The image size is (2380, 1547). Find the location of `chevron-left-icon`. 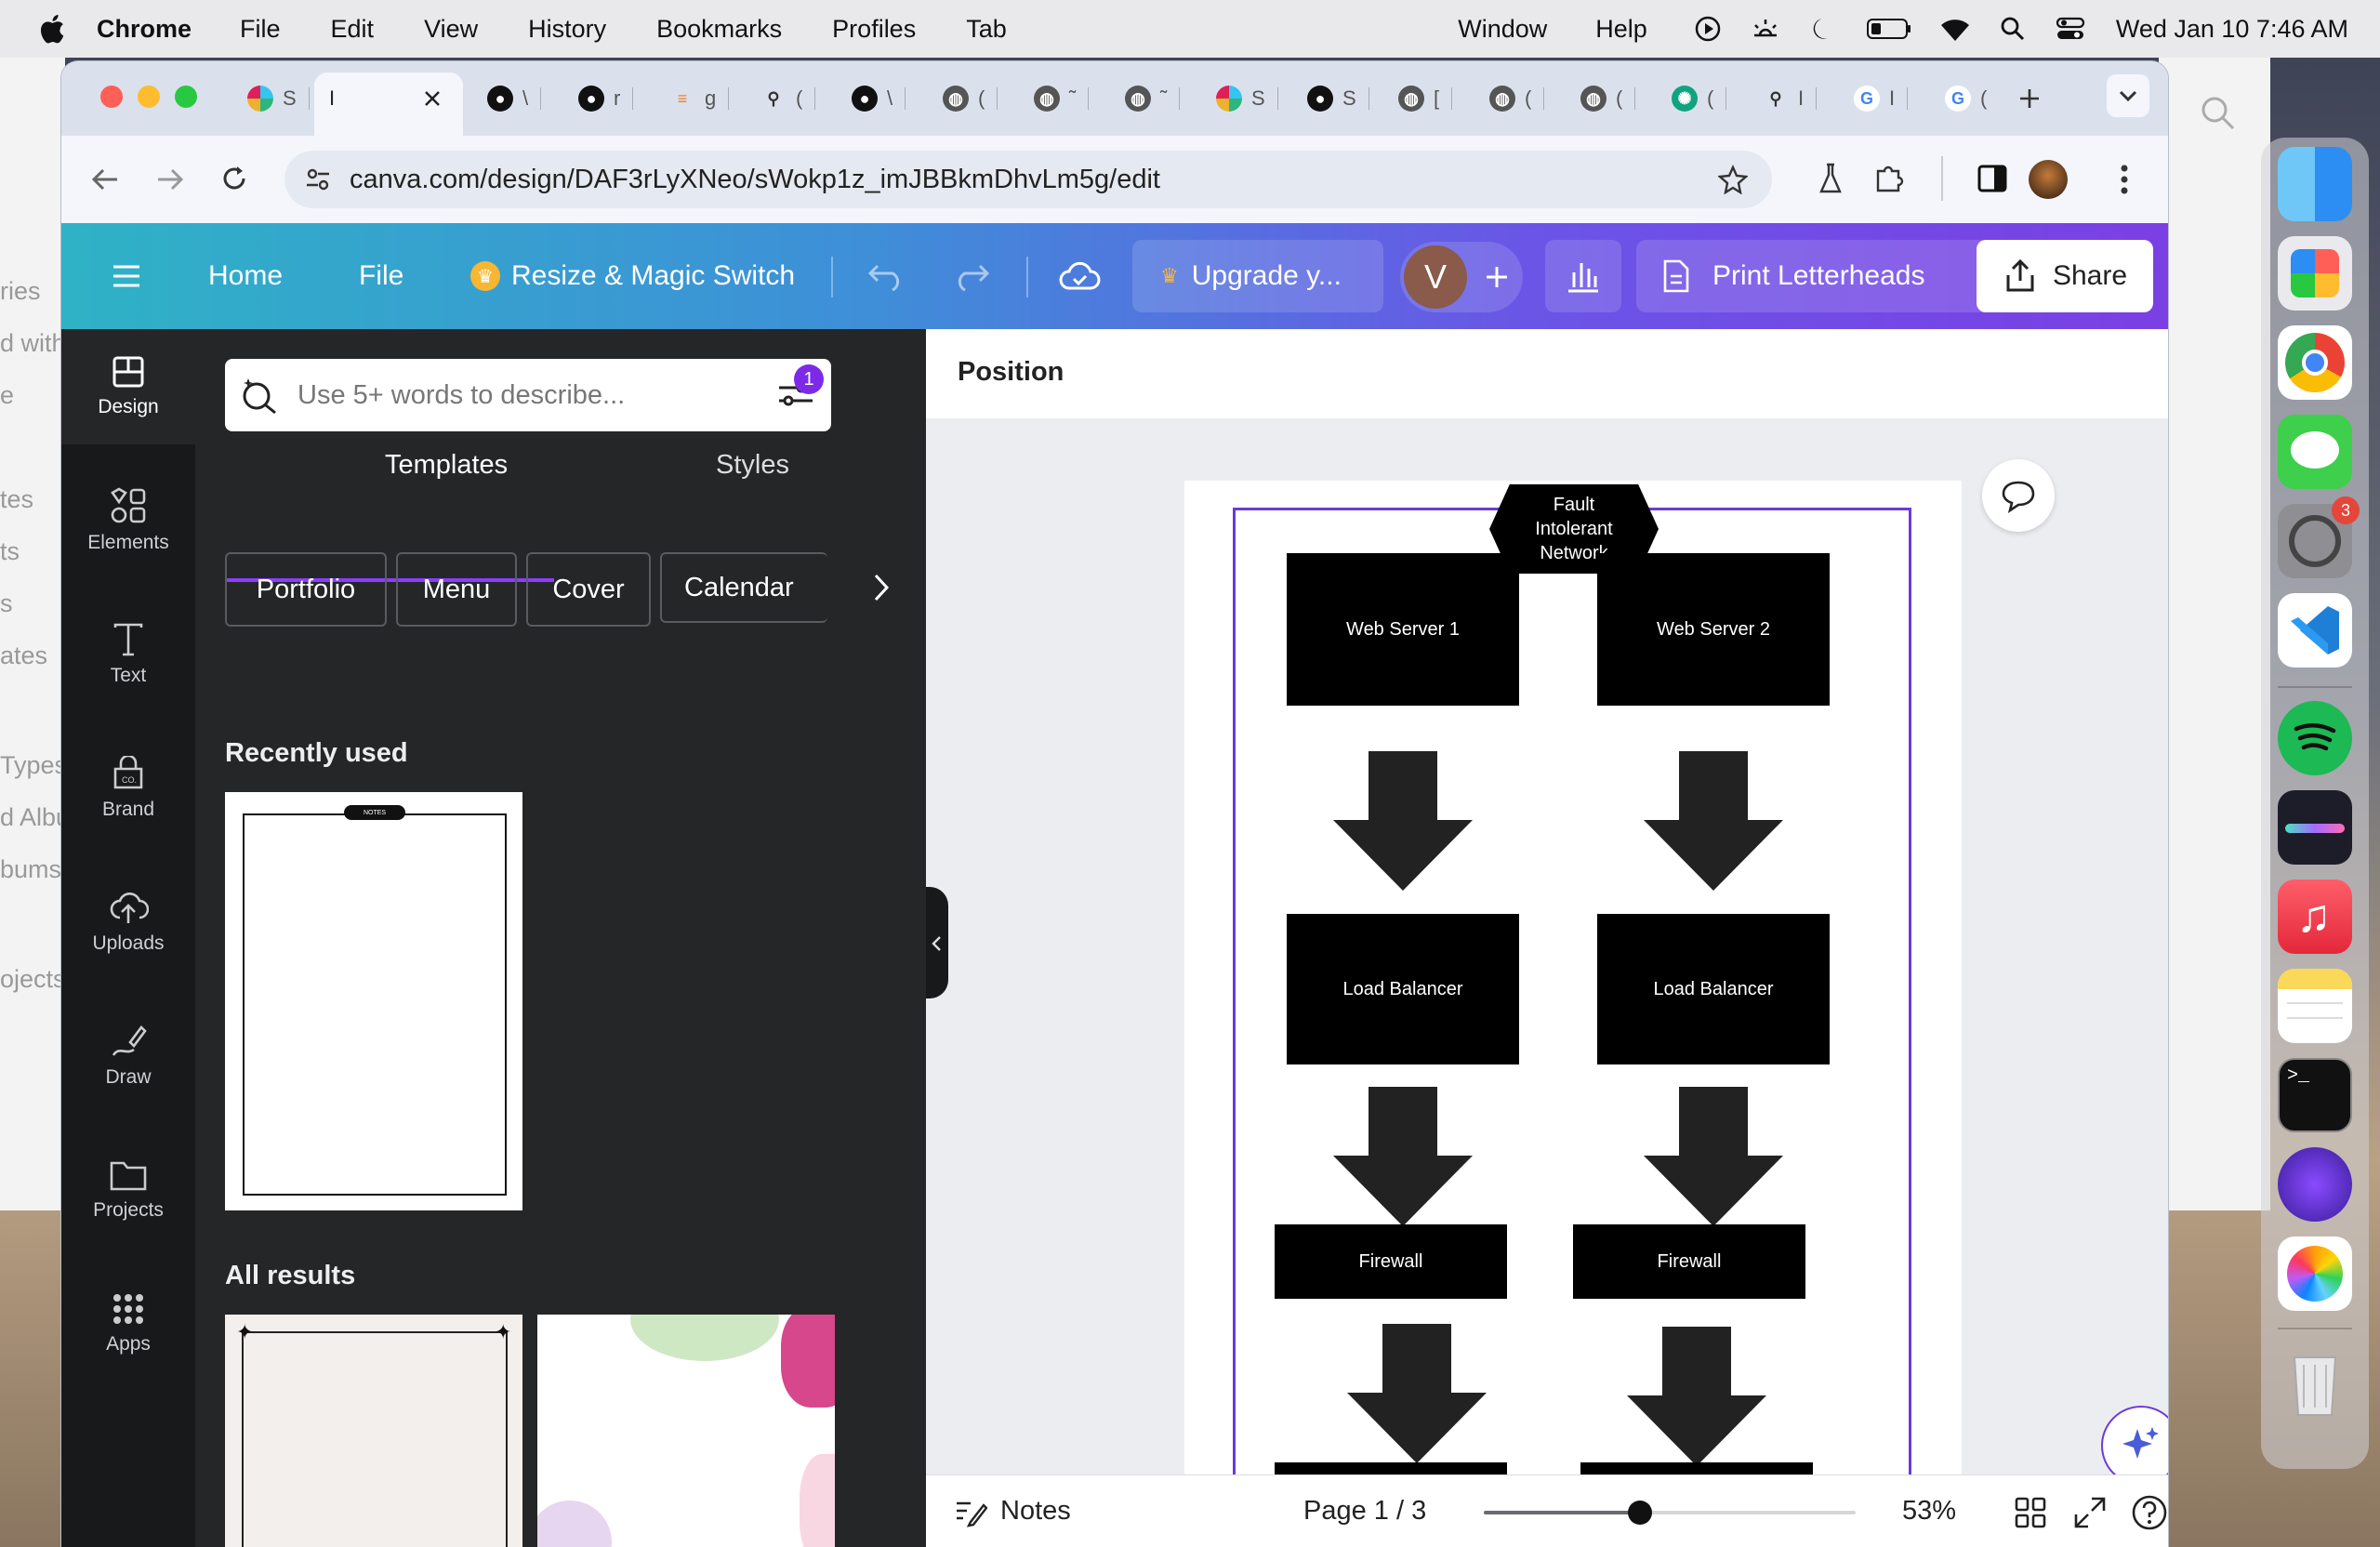

chevron-left-icon is located at coordinates (936, 943).